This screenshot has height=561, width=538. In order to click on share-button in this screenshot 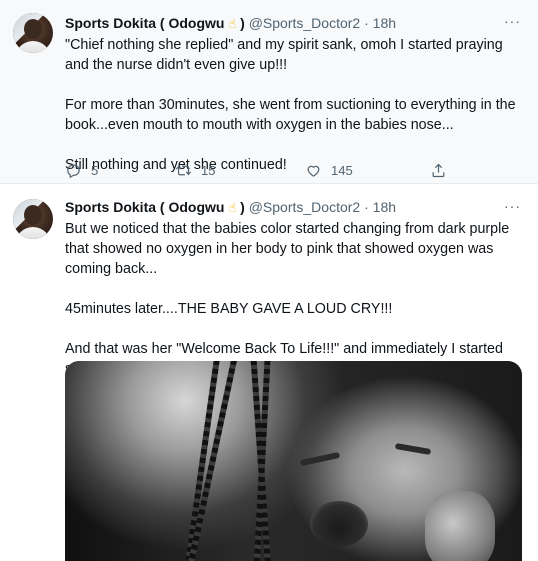, I will do `click(438, 170)`.